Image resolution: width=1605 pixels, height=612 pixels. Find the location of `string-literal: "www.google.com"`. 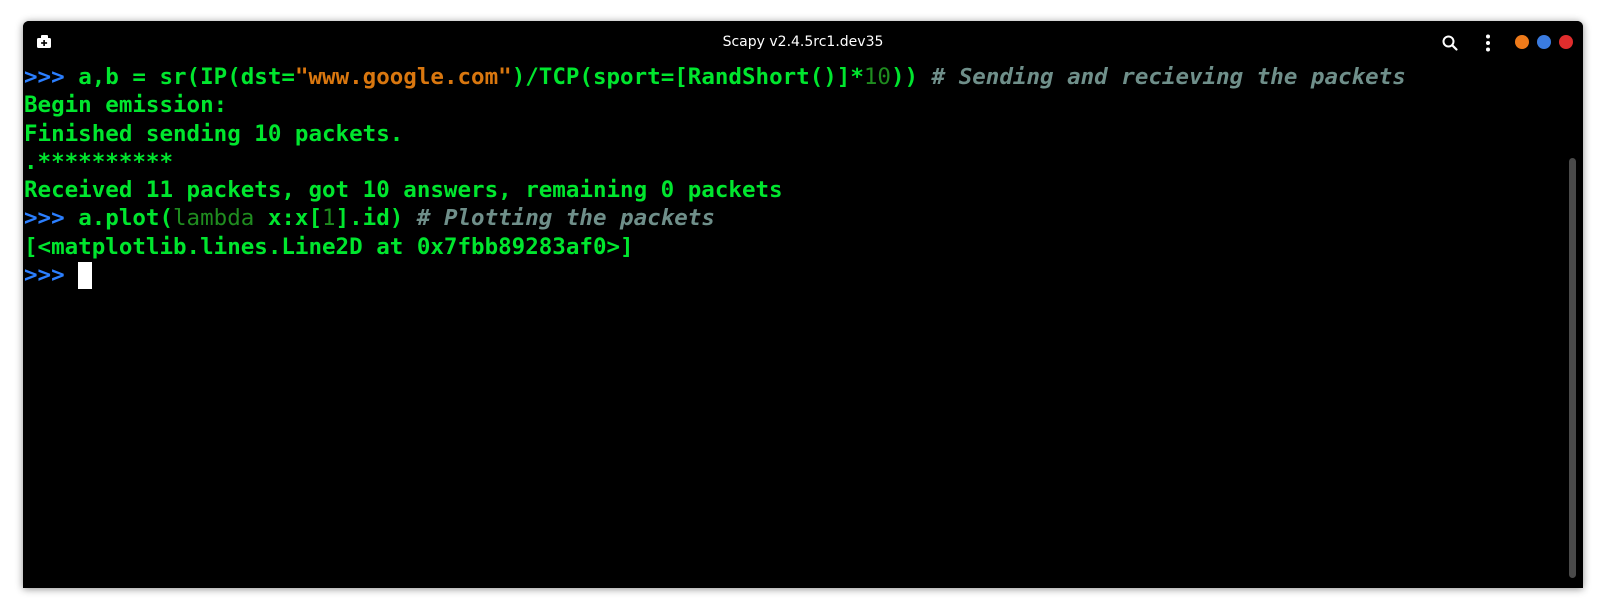

string-literal: "www.google.com" is located at coordinates (403, 77).